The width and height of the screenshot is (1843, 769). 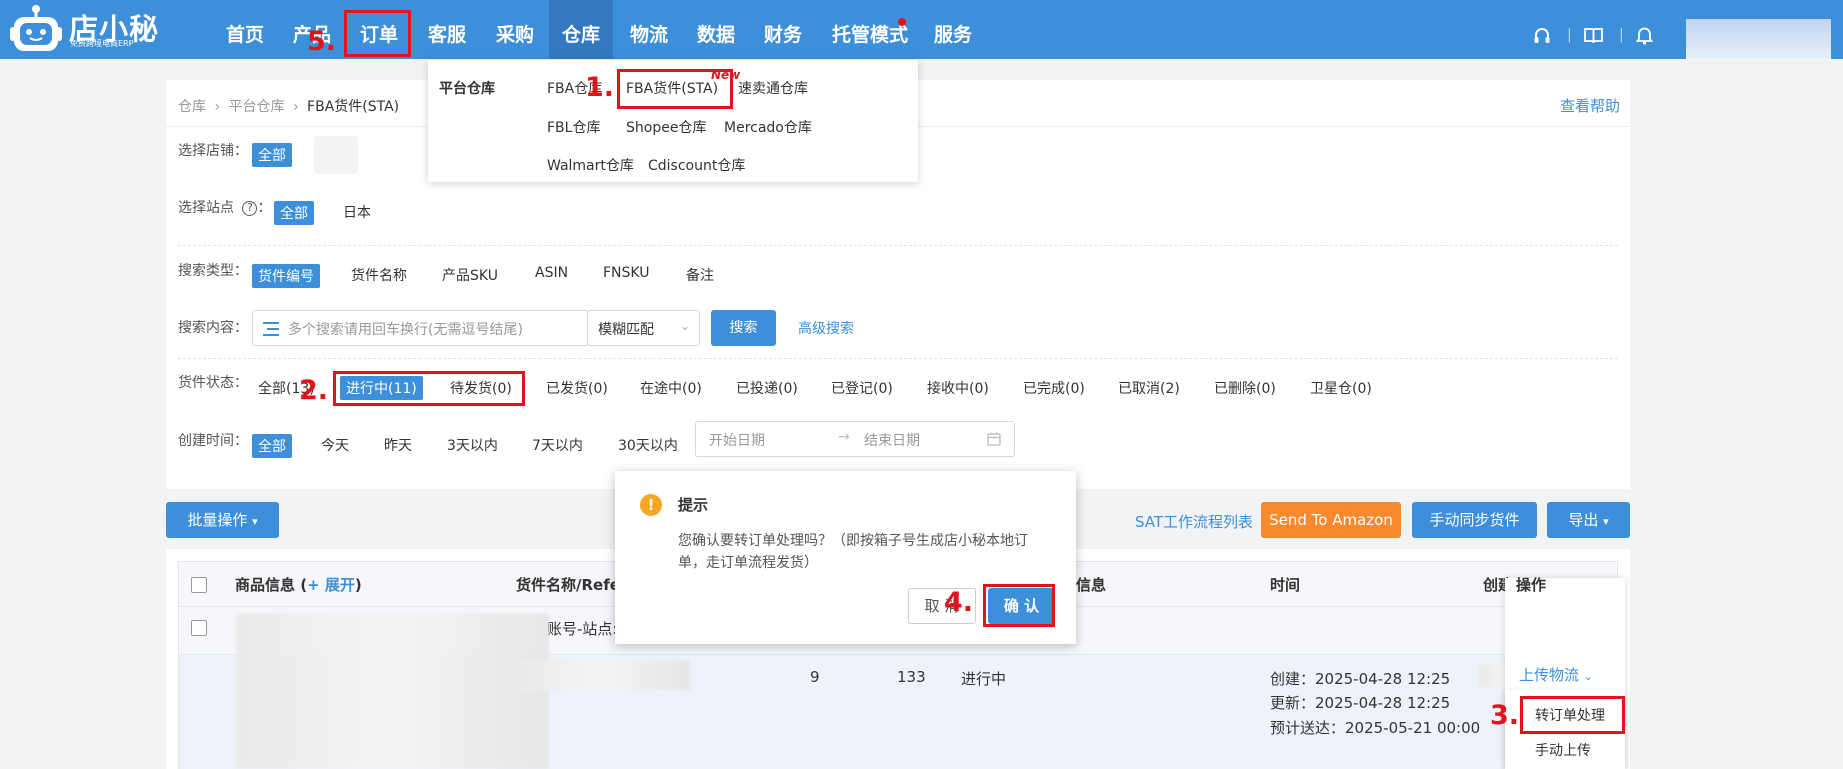 I want to click on shop-all-tag: 全部, so click(x=272, y=155).